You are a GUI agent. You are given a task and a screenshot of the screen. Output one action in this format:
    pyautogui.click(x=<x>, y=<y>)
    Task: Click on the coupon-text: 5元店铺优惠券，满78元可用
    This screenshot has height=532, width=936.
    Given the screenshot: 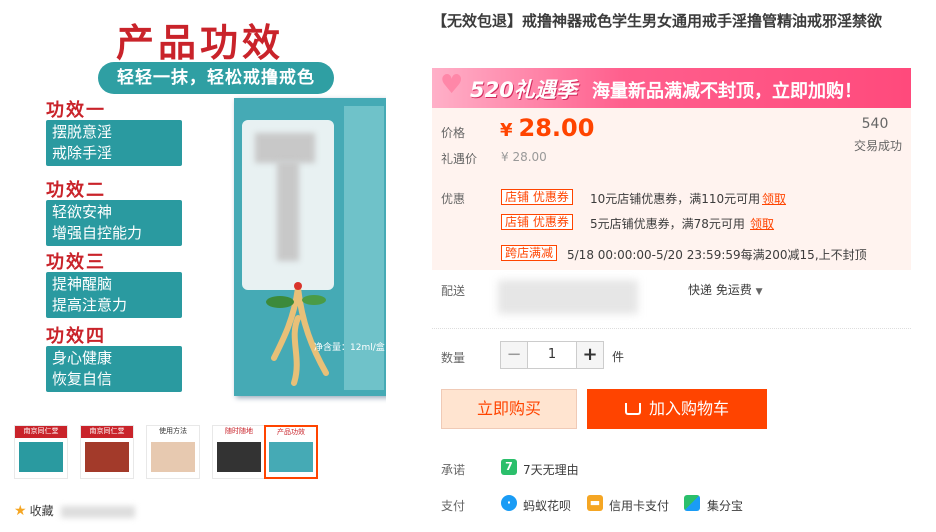 What is the action you would take?
    pyautogui.click(x=667, y=224)
    